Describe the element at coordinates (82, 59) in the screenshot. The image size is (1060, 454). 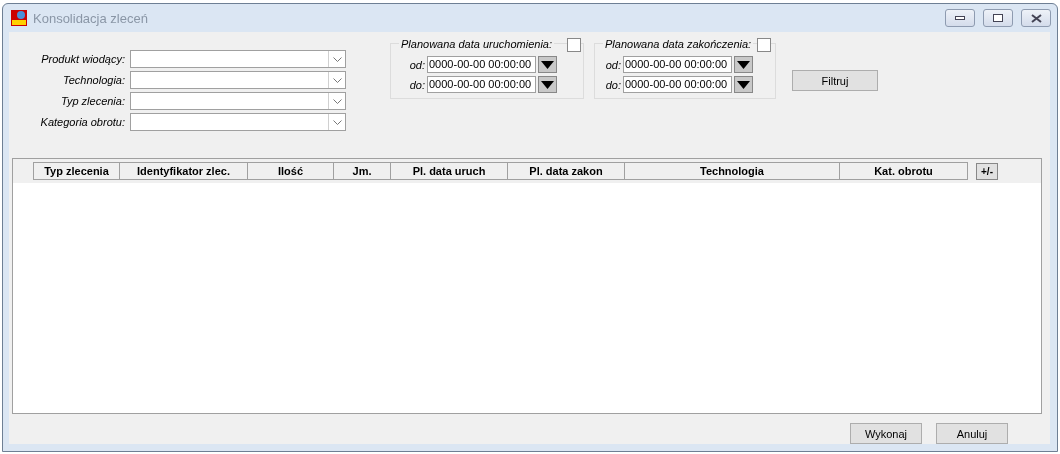
I see `field-label: Produkt wiodący:` at that location.